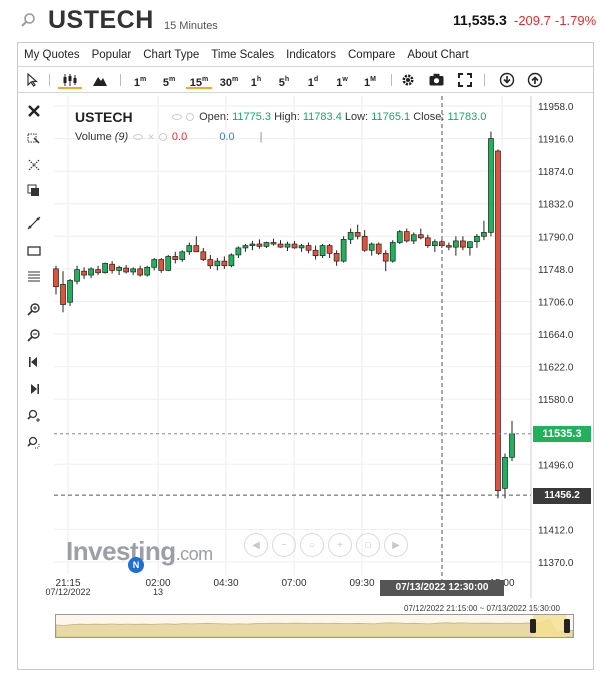 The height and width of the screenshot is (680, 605). I want to click on y-tick-label: 11580.0, so click(556, 400).